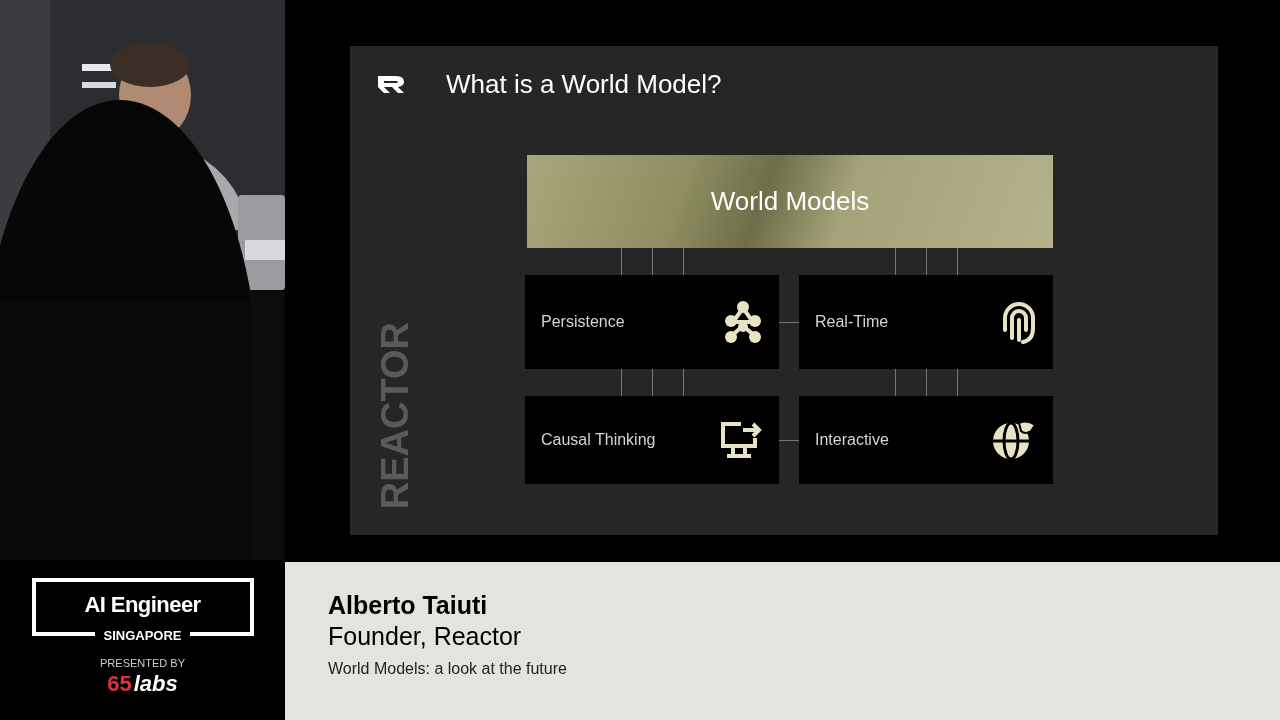 This screenshot has width=1280, height=720. What do you see at coordinates (448, 668) in the screenshot?
I see `talk-title: World Models: a look at the future` at bounding box center [448, 668].